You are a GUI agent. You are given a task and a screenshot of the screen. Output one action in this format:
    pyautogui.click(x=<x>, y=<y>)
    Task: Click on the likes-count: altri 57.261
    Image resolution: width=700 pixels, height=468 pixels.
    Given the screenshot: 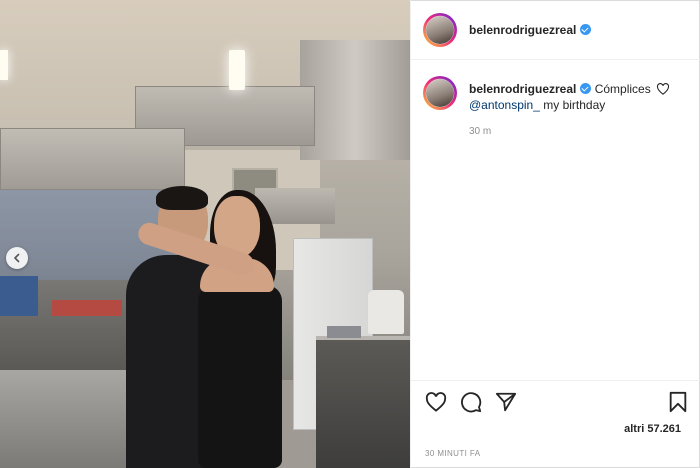 What is the action you would take?
    pyautogui.click(x=652, y=429)
    